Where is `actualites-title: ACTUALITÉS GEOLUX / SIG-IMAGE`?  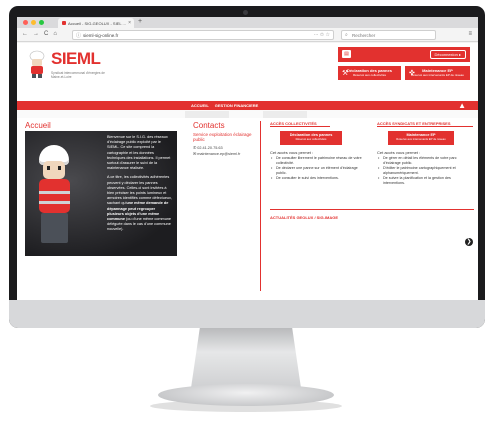 actualites-title: ACTUALITÉS GEOLUX / SIG-IMAGE is located at coordinates (304, 217).